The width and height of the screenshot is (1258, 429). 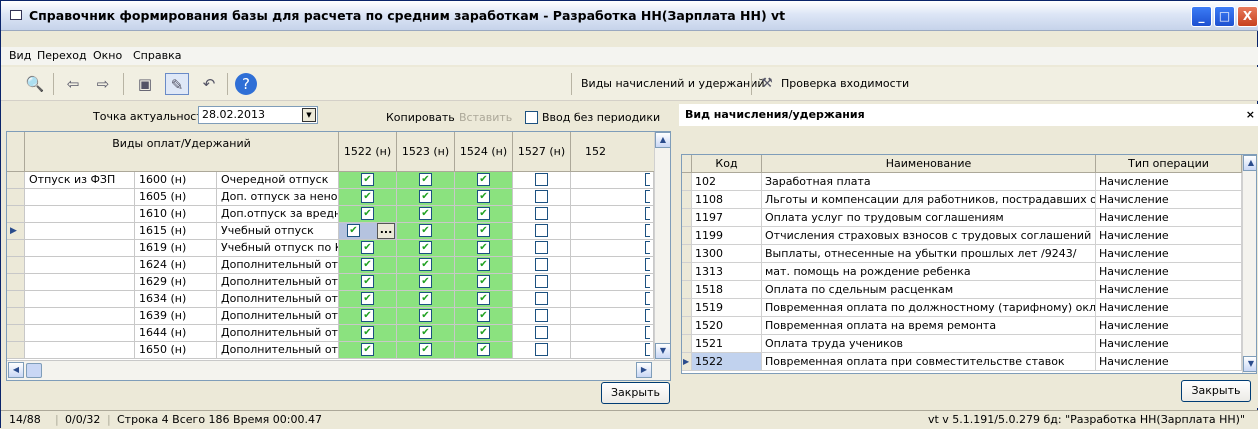 What do you see at coordinates (929, 164) in the screenshot?
I see `col-header-name: Наименование` at bounding box center [929, 164].